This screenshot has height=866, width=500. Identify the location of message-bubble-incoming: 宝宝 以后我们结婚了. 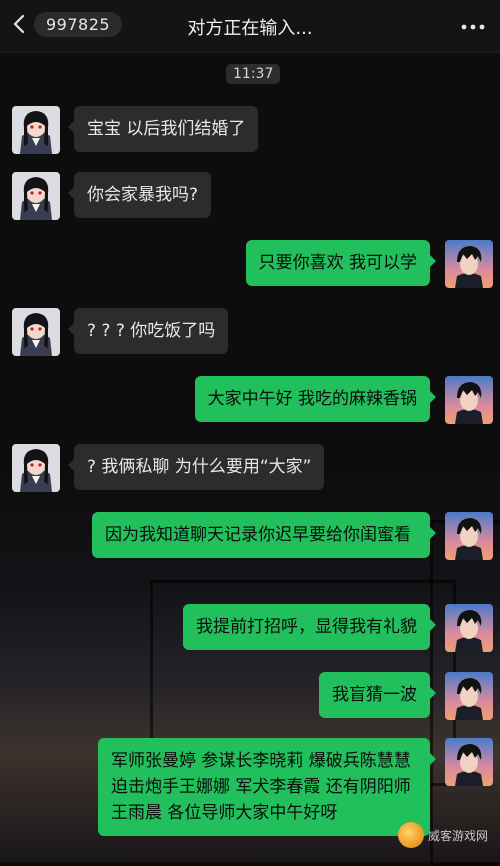
(163, 129).